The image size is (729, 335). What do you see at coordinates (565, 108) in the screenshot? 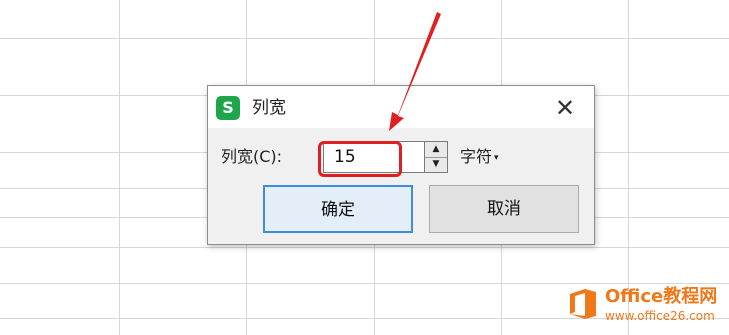
I see `close-icon: ✕` at bounding box center [565, 108].